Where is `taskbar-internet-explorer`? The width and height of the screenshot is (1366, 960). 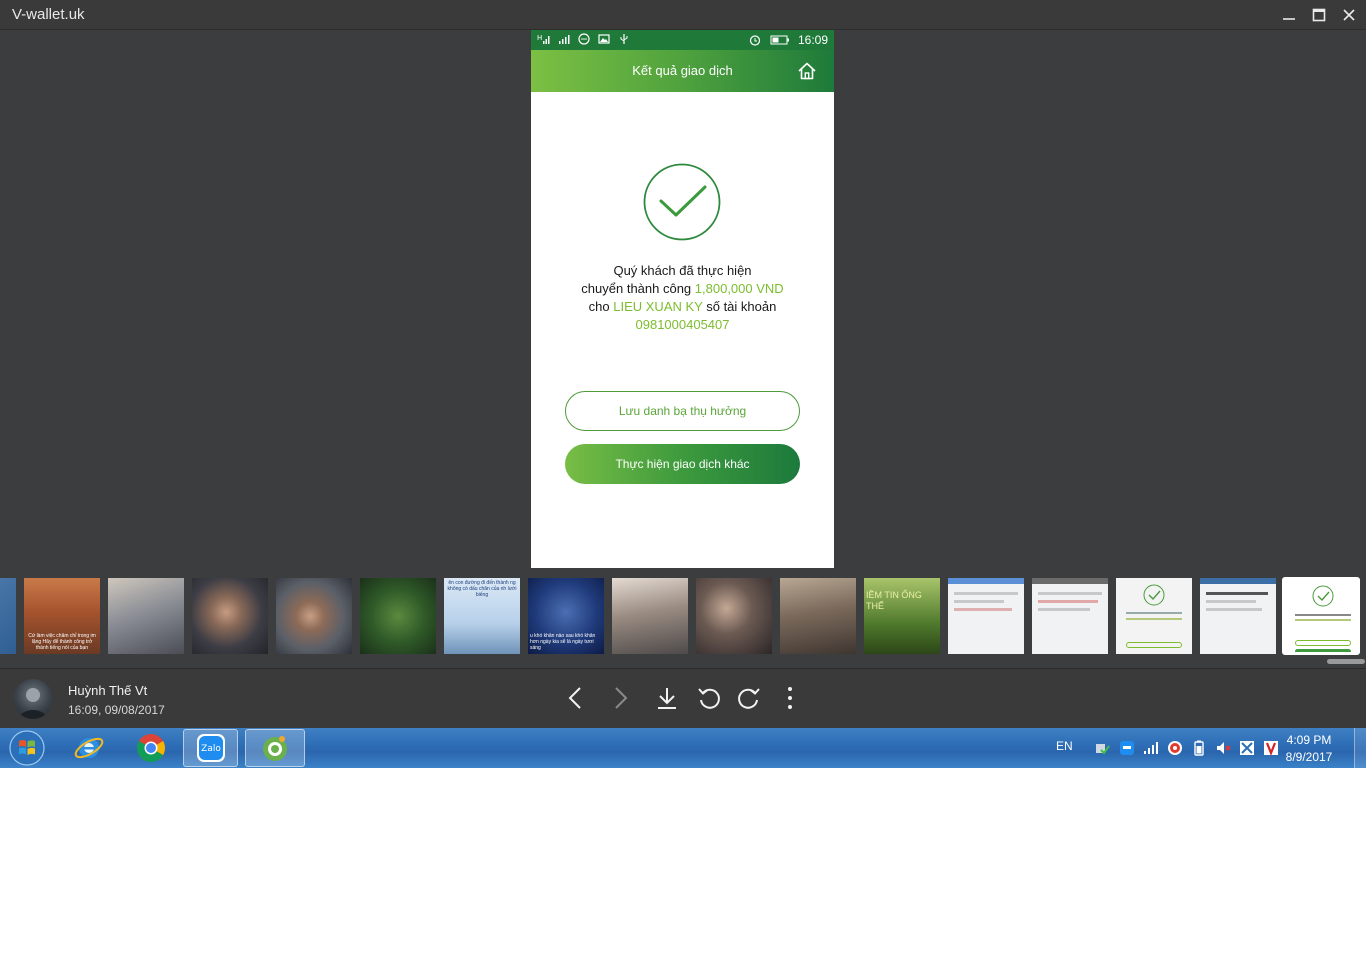 taskbar-internet-explorer is located at coordinates (89, 748).